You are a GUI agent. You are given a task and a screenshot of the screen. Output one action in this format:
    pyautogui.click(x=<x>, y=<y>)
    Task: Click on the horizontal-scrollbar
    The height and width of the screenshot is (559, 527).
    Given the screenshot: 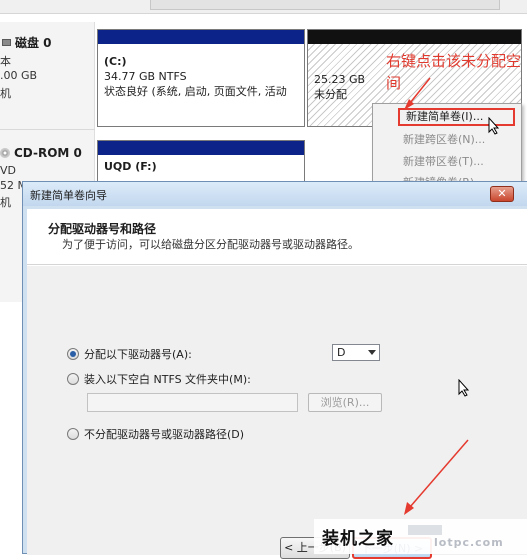 What is the action you would take?
    pyautogui.click(x=325, y=5)
    